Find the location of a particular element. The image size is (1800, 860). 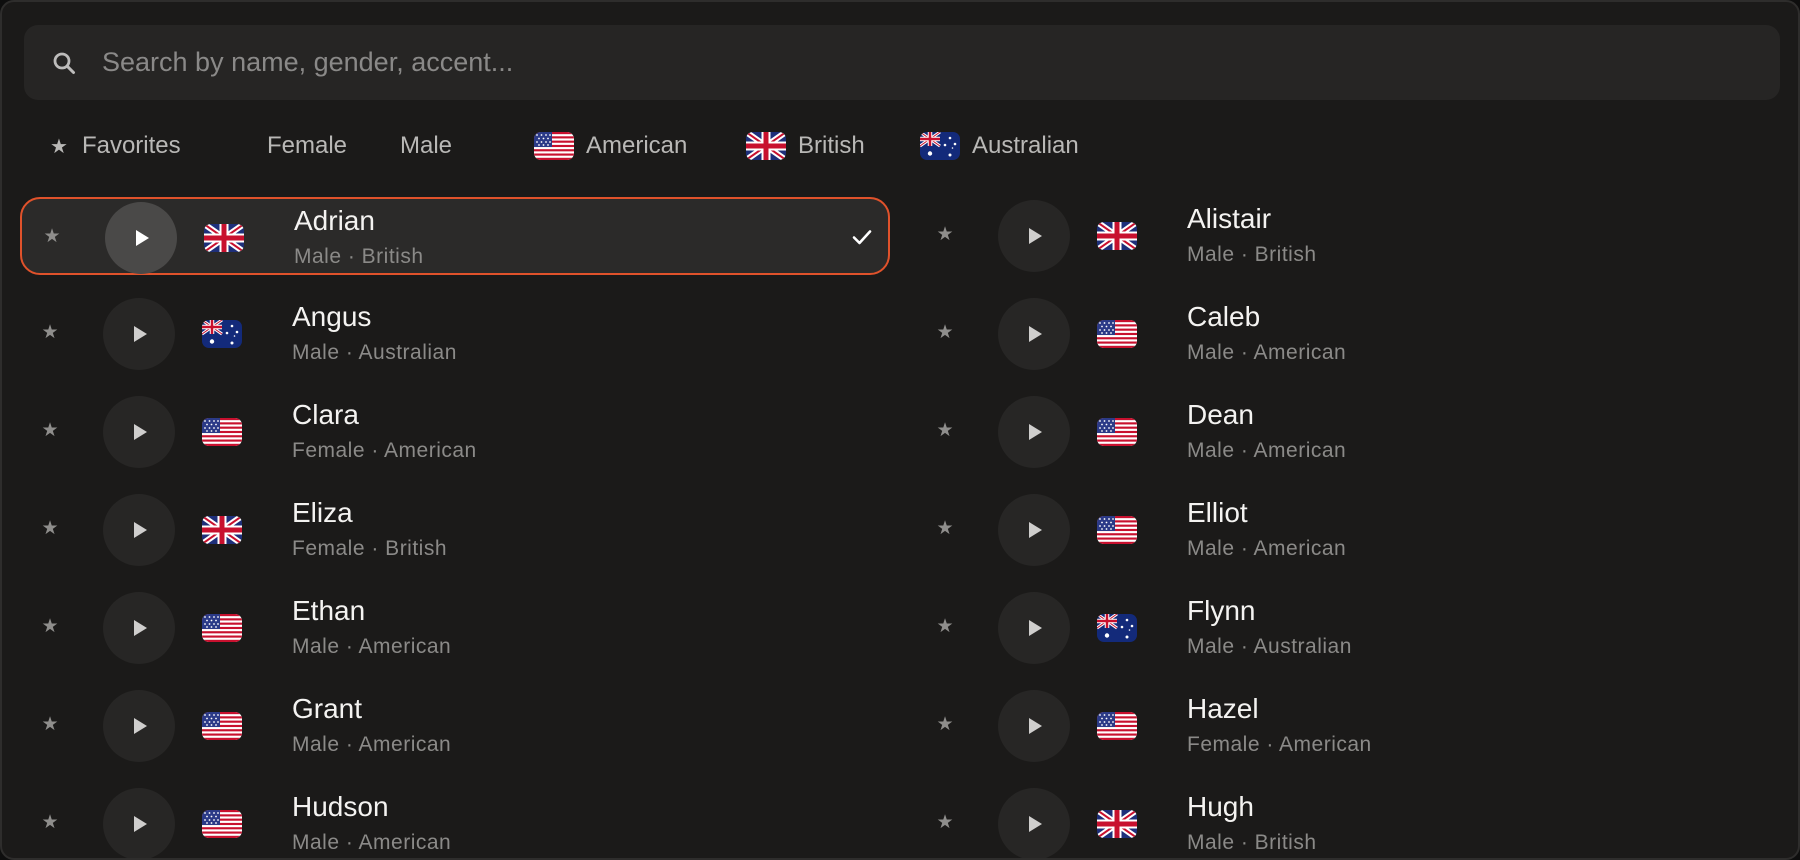

filter-american: American is located at coordinates (610, 146).